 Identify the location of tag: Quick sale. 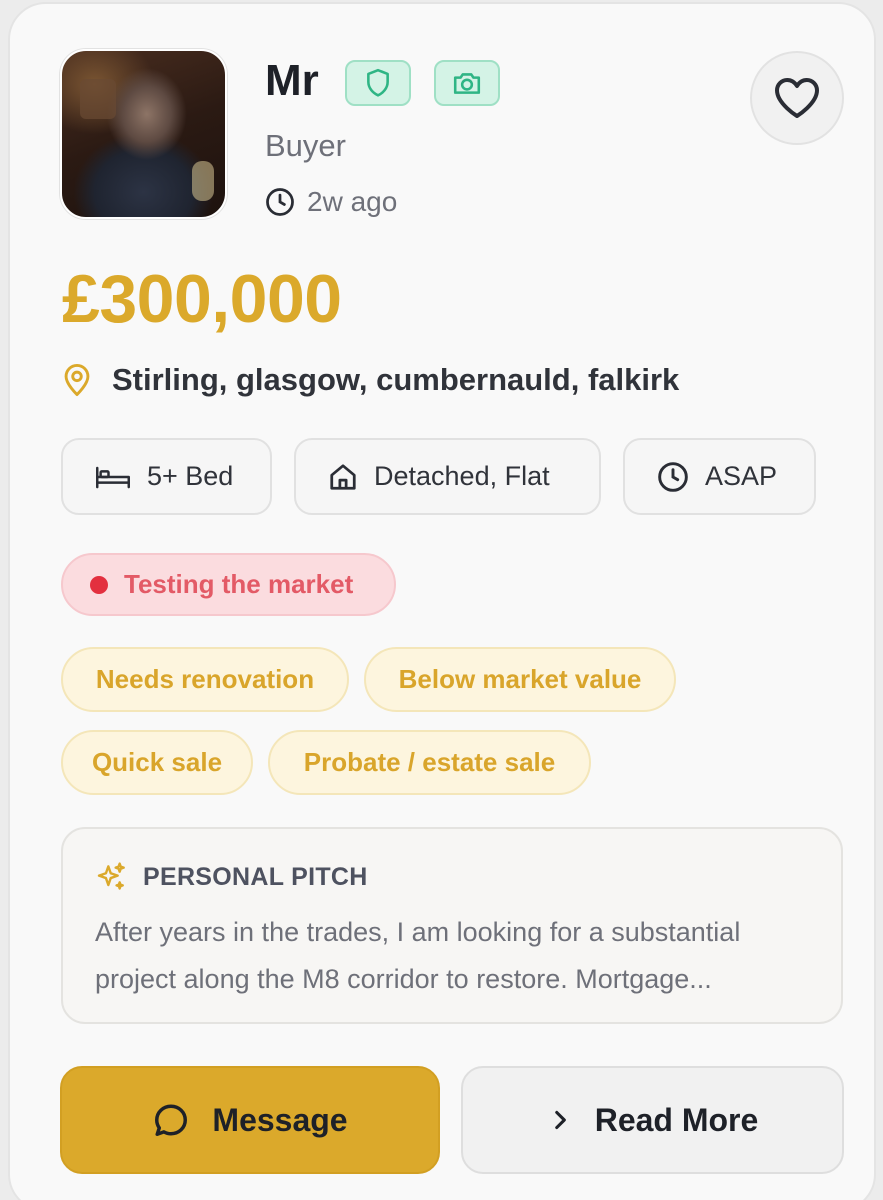
(157, 762).